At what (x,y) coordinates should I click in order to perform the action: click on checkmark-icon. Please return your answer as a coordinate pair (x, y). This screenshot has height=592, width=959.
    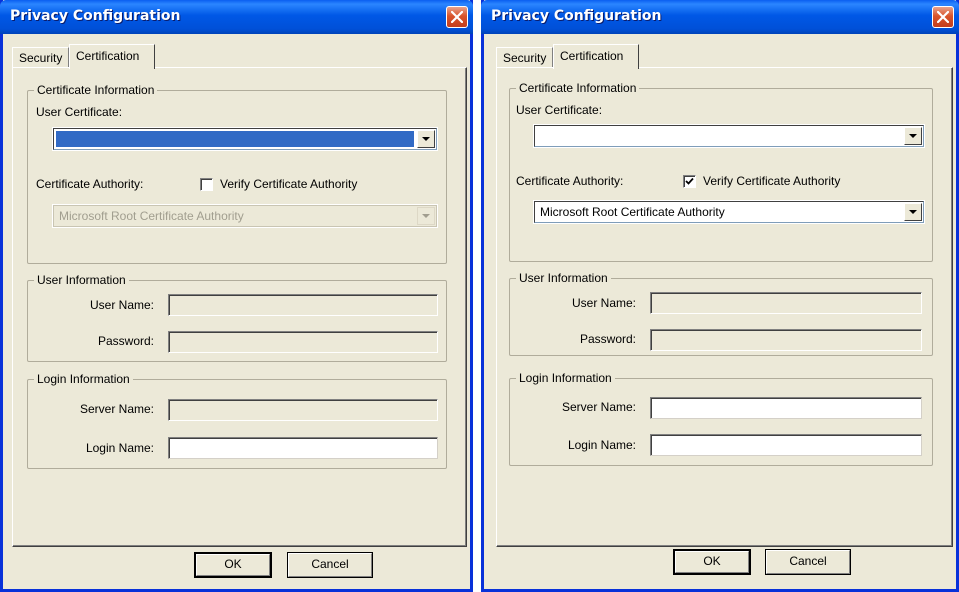
    Looking at the image, I should click on (689, 181).